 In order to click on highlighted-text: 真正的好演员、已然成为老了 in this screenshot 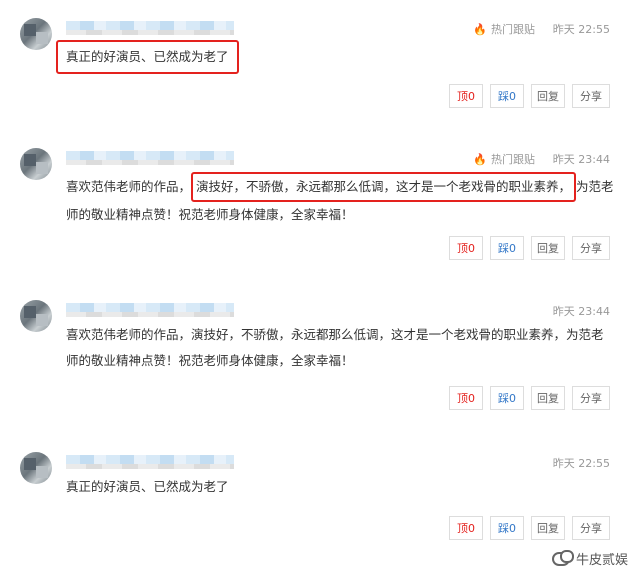, I will do `click(147, 57)`.